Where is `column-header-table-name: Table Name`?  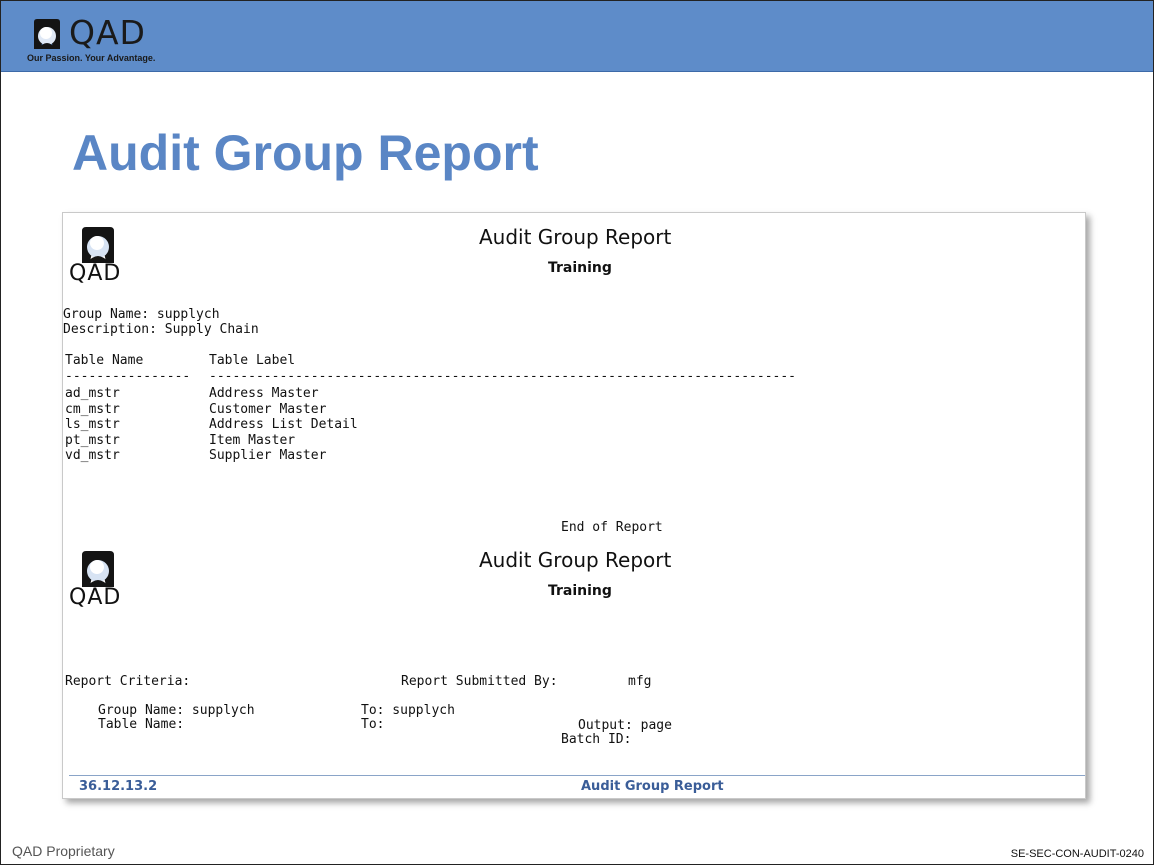 column-header-table-name: Table Name is located at coordinates (104, 360).